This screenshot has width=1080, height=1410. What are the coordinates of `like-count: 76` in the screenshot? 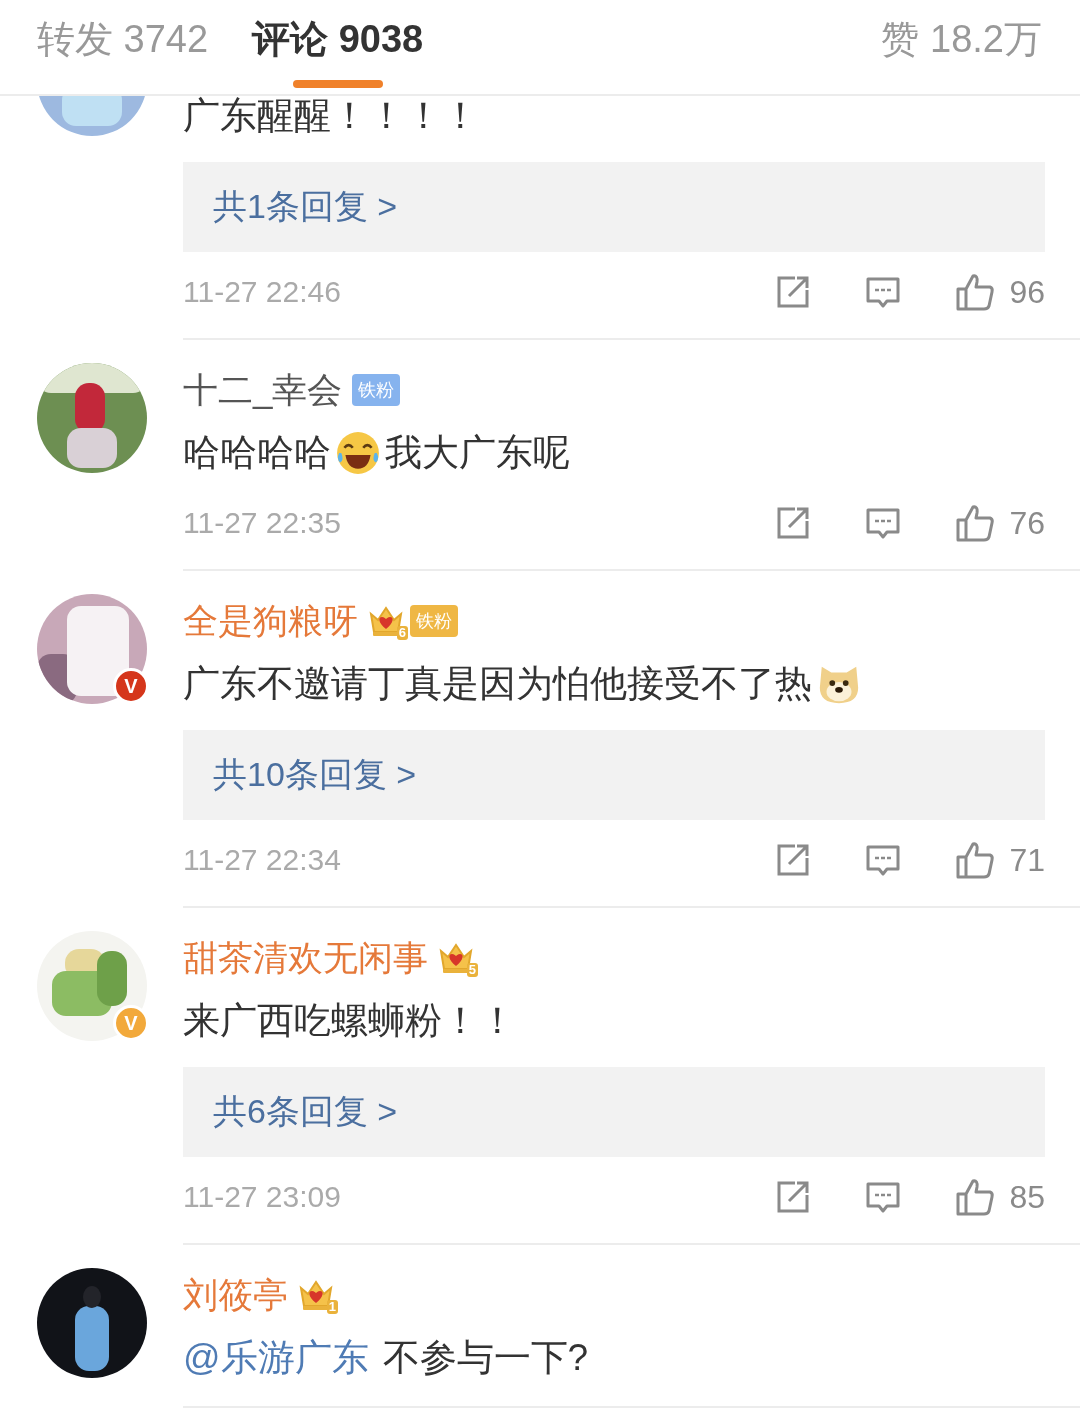 It's located at (1027, 523).